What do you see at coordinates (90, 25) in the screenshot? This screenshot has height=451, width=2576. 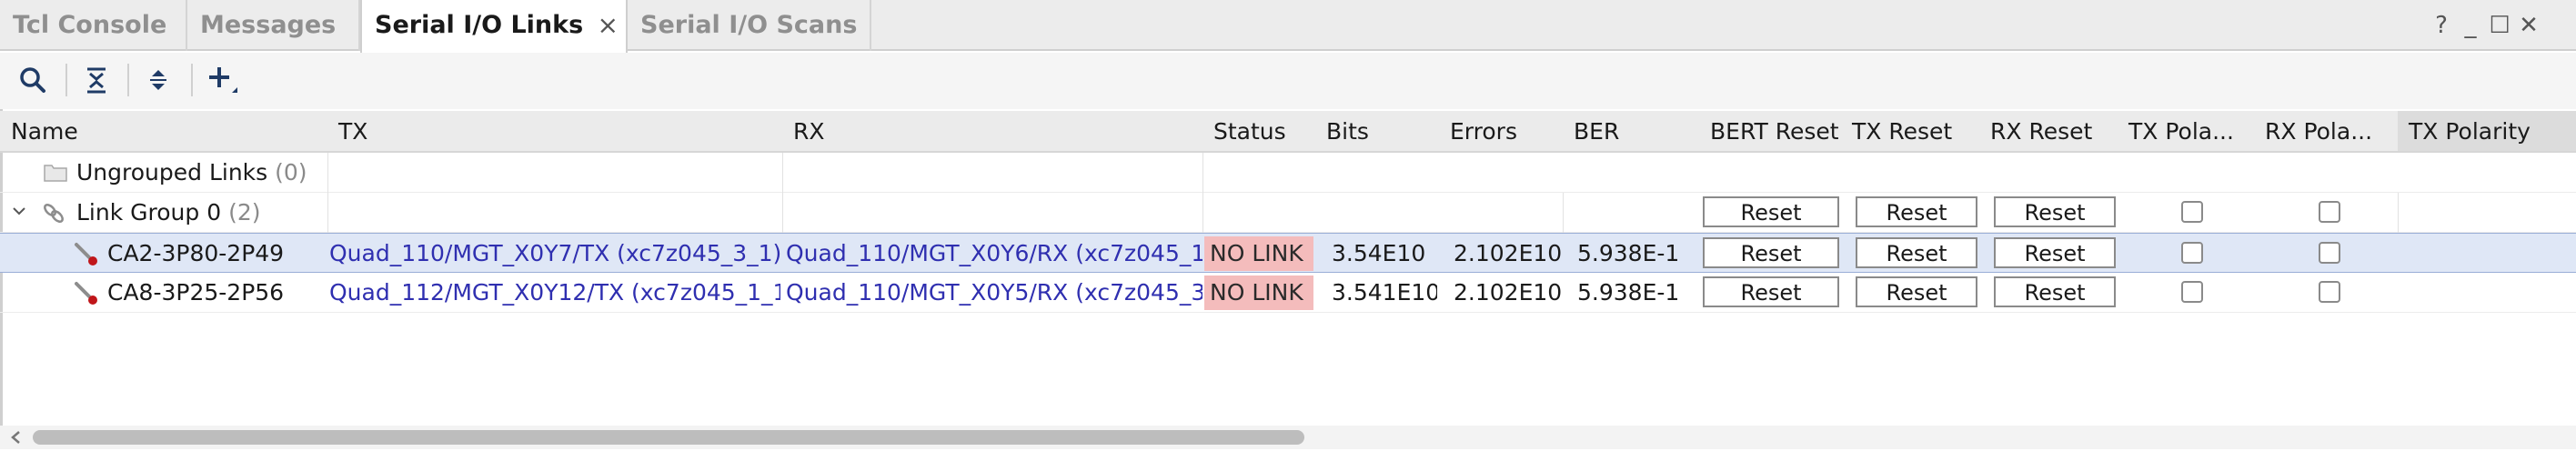 I see `tab-label: Tcl Console` at bounding box center [90, 25].